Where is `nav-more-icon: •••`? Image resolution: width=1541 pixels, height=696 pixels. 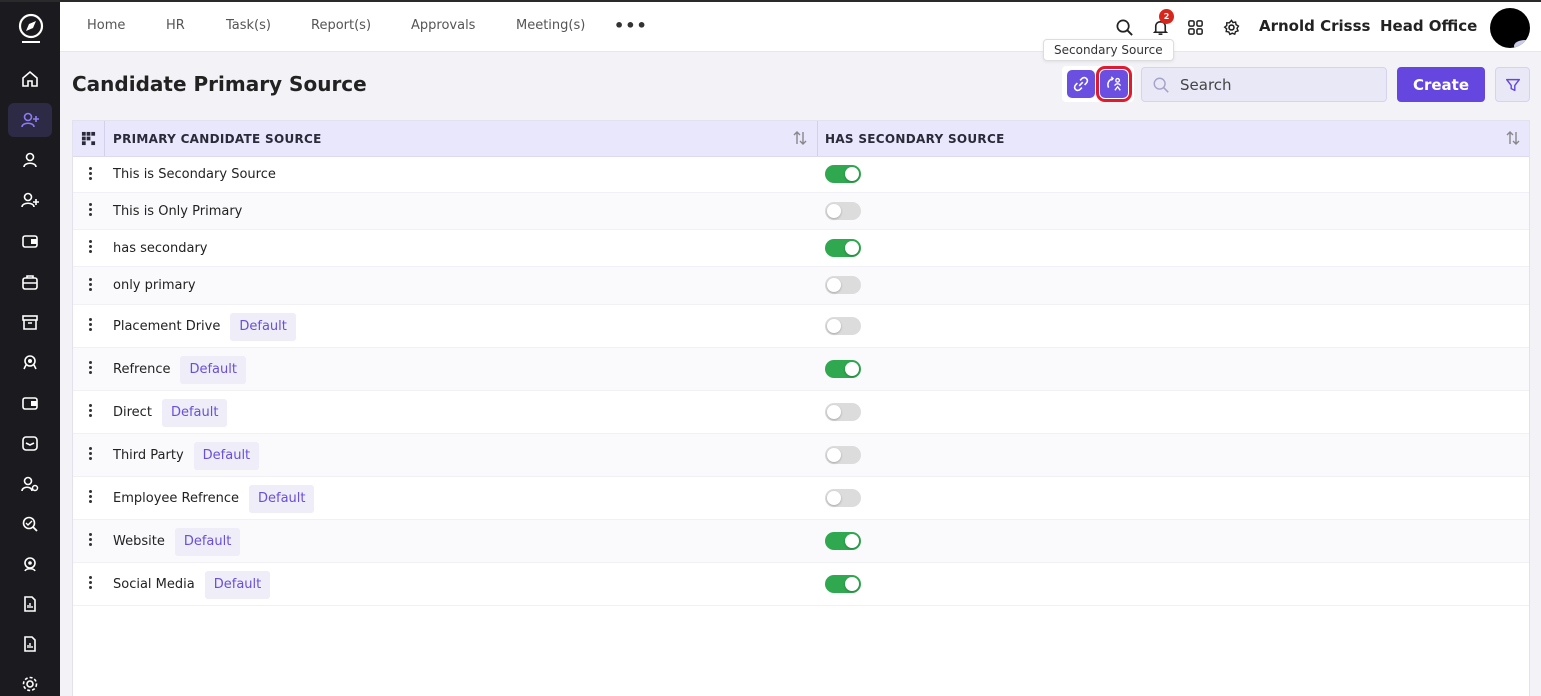 nav-more-icon: ••• is located at coordinates (631, 25).